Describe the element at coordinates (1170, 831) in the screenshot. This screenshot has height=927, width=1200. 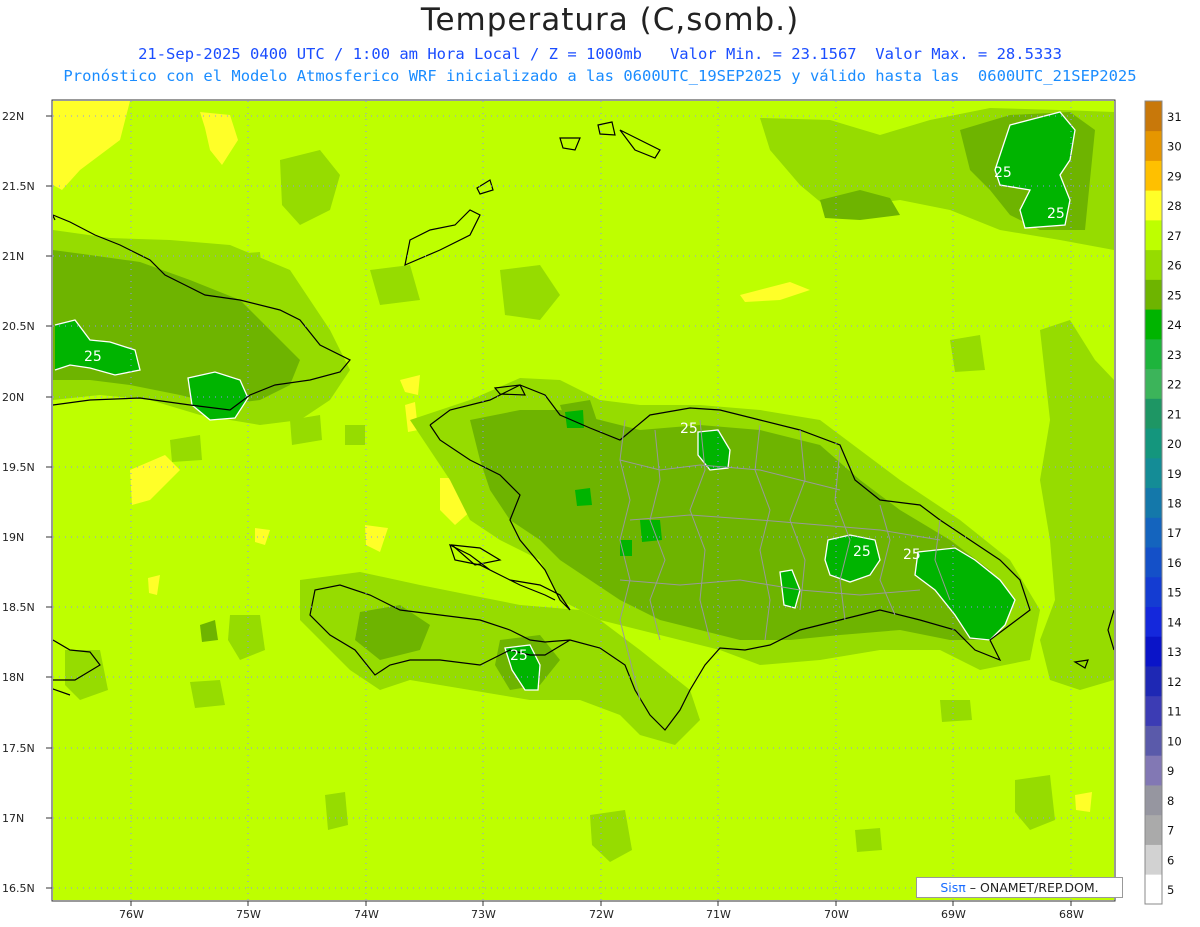
I see `colorbar-label: 7` at that location.